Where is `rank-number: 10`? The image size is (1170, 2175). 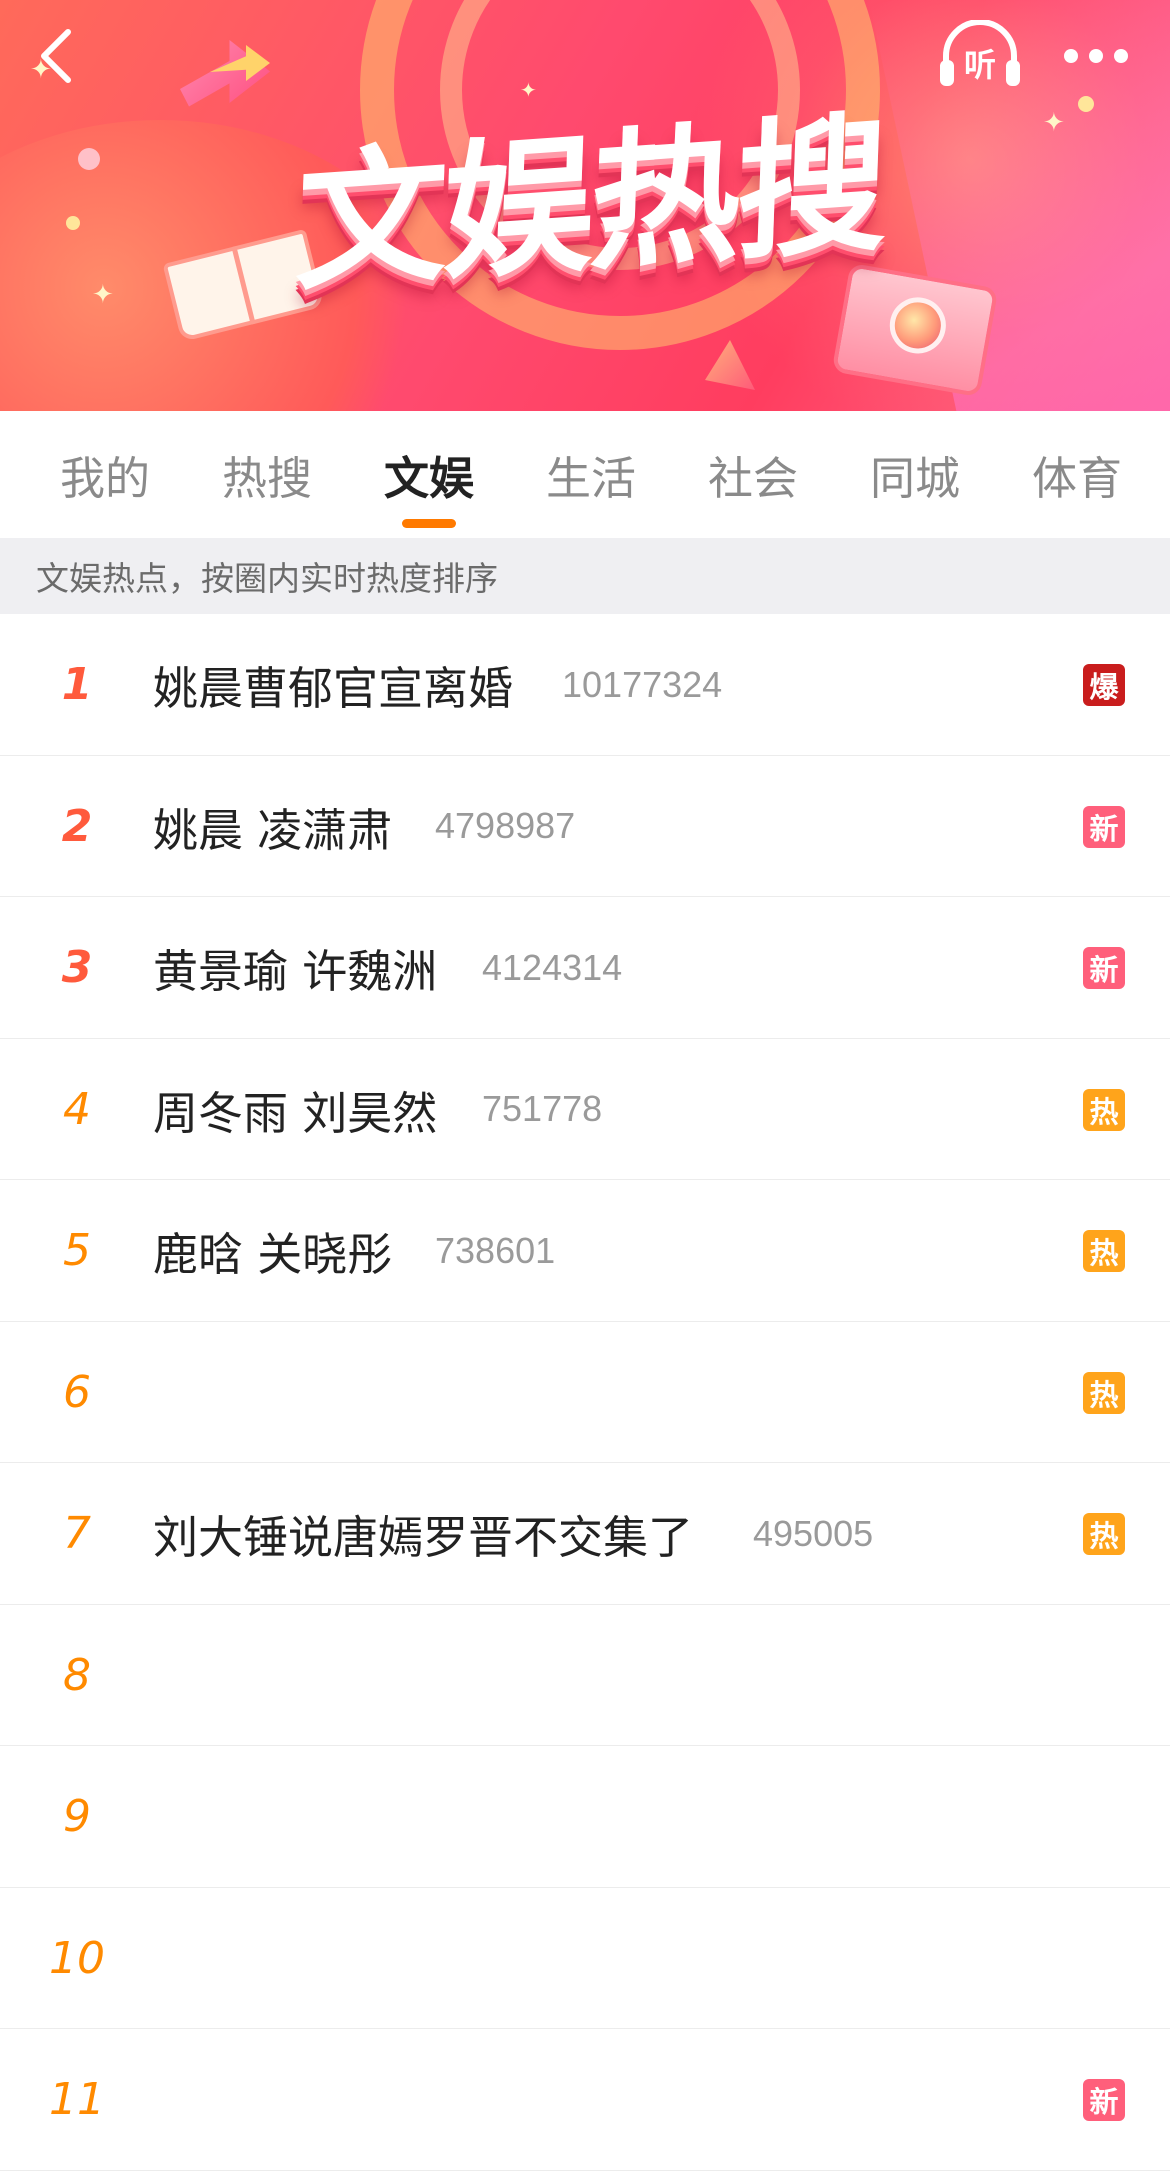
rank-number: 10 is located at coordinates (77, 1958).